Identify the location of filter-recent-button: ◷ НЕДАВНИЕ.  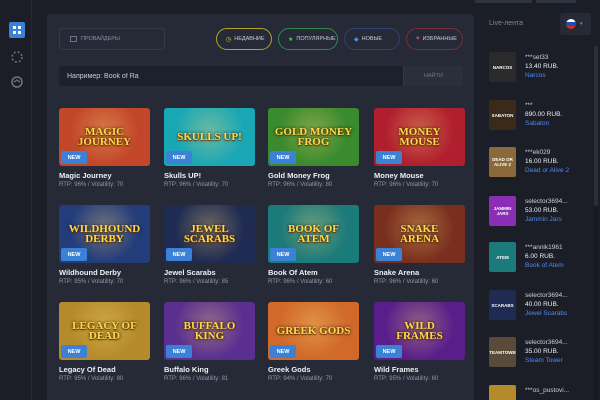
(244, 39).